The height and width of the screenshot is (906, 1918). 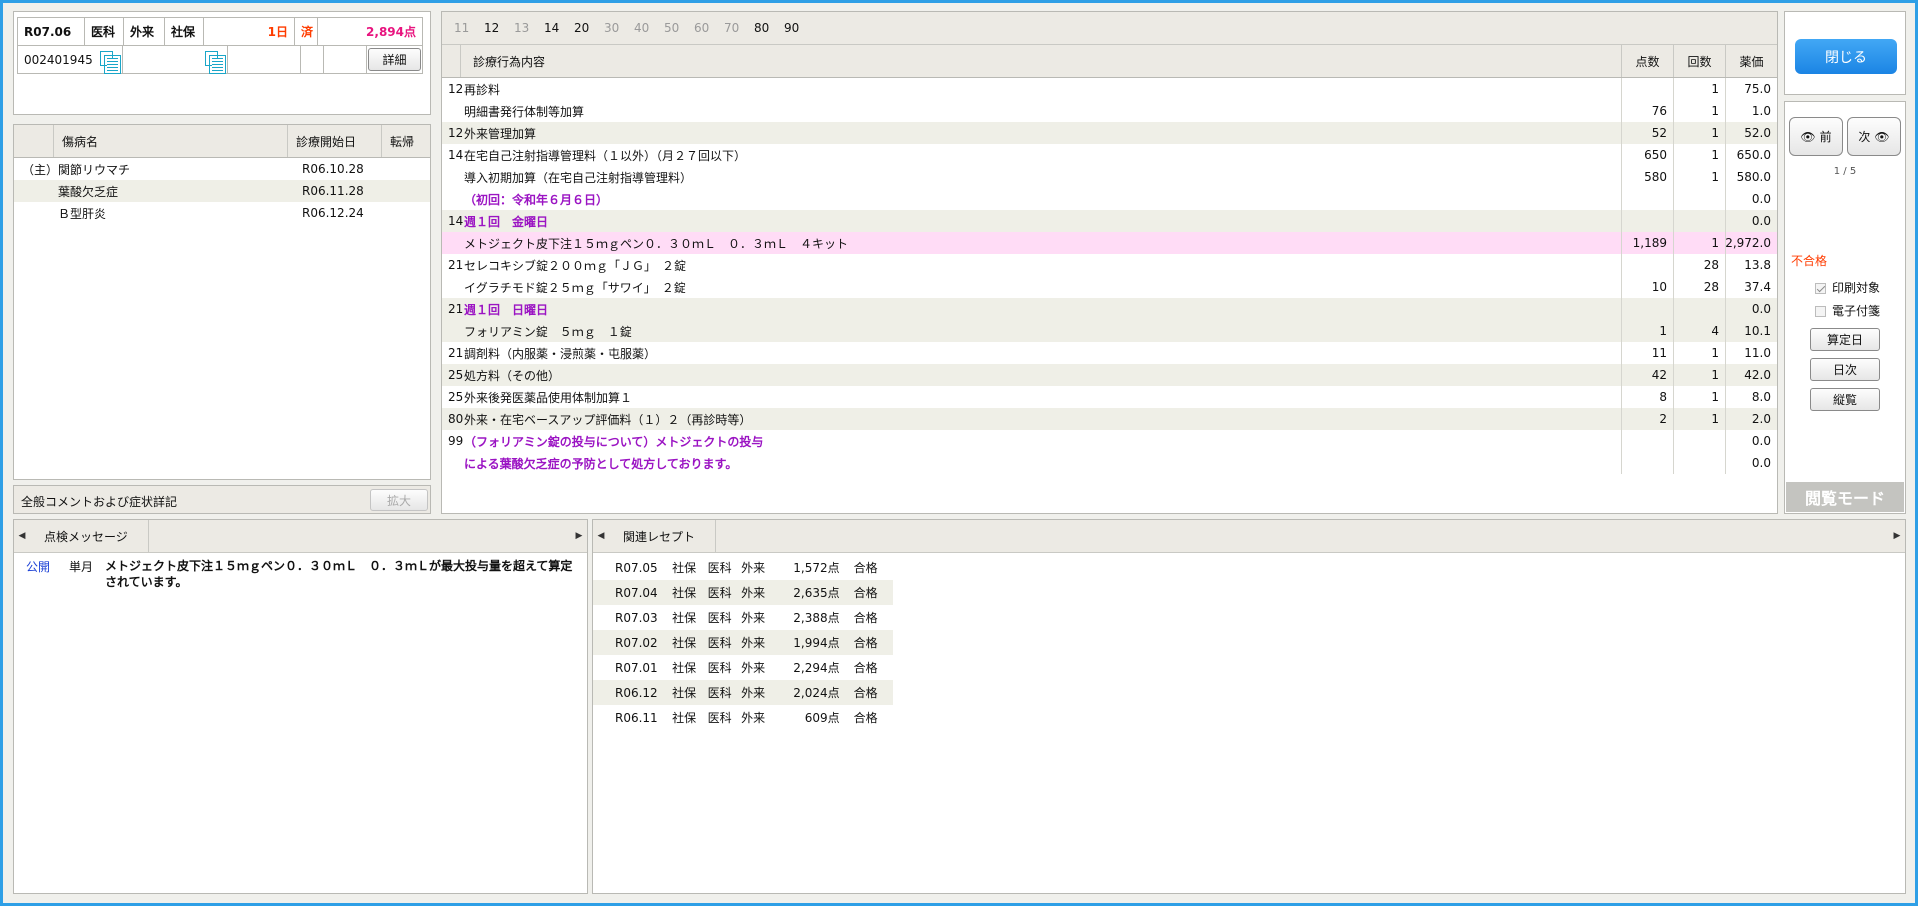 What do you see at coordinates (1647, 287) in the screenshot?
I see `row-points: 10` at bounding box center [1647, 287].